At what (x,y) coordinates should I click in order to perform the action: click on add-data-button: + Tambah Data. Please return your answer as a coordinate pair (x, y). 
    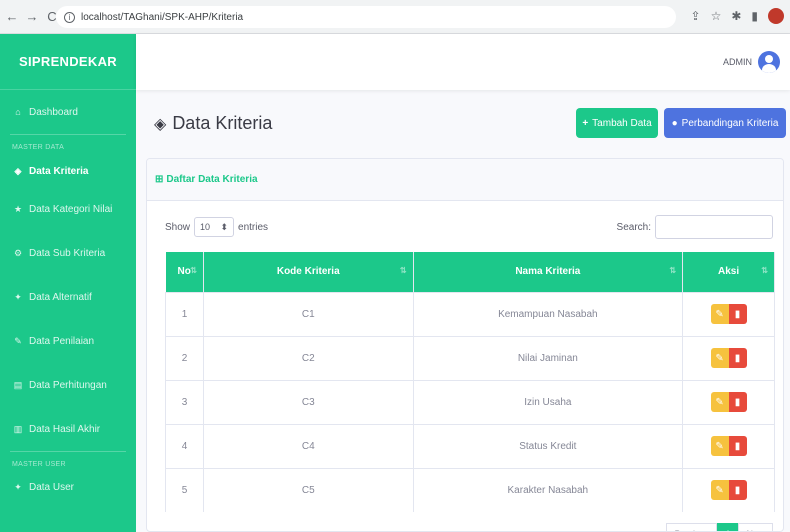
    Looking at the image, I should click on (617, 123).